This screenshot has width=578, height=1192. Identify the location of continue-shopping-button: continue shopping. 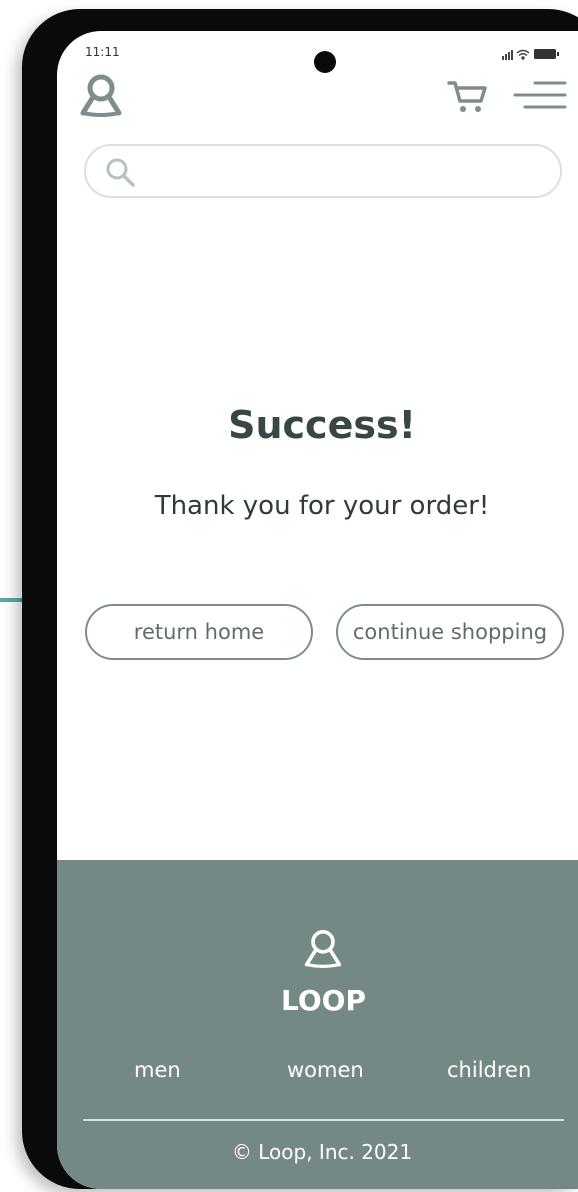
(450, 632).